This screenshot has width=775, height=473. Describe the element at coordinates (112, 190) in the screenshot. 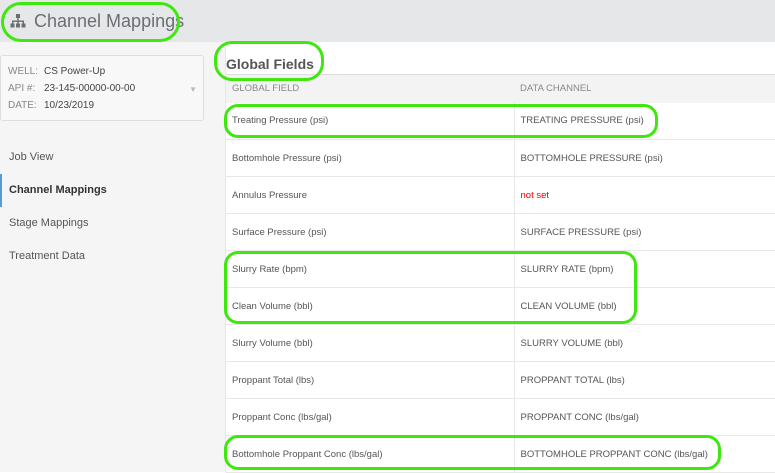

I see `sidebar-item-channel-mappings: Channel Mappings` at that location.